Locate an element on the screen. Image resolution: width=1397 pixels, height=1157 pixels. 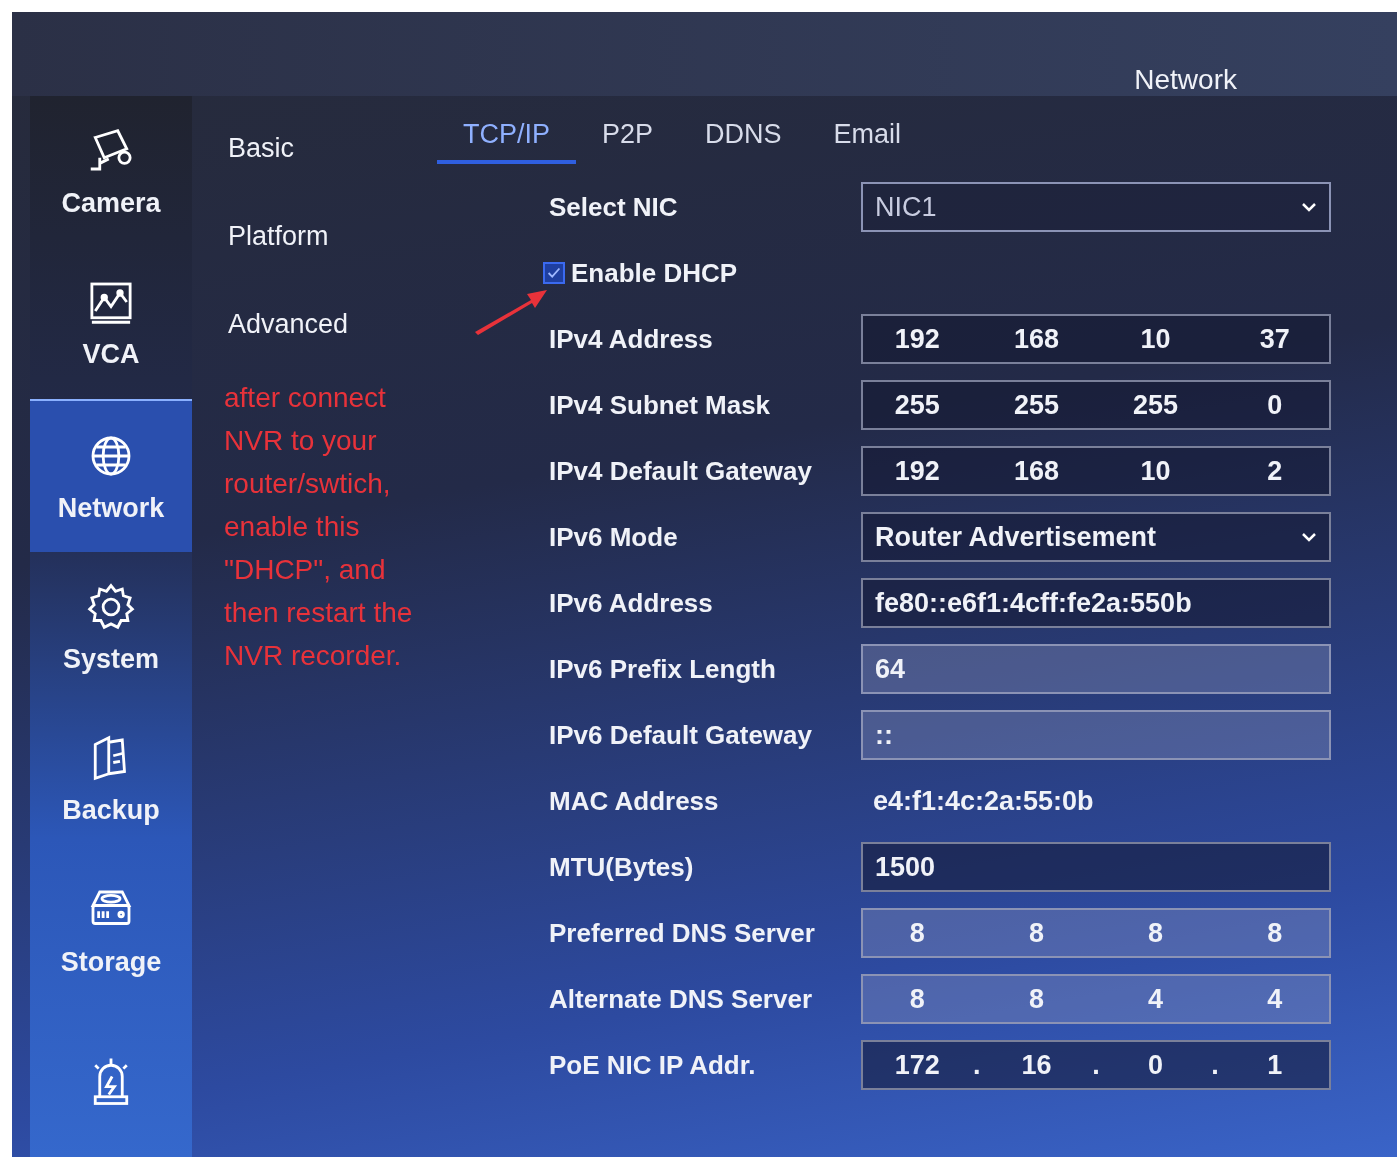
tab: P2P is located at coordinates (628, 141).